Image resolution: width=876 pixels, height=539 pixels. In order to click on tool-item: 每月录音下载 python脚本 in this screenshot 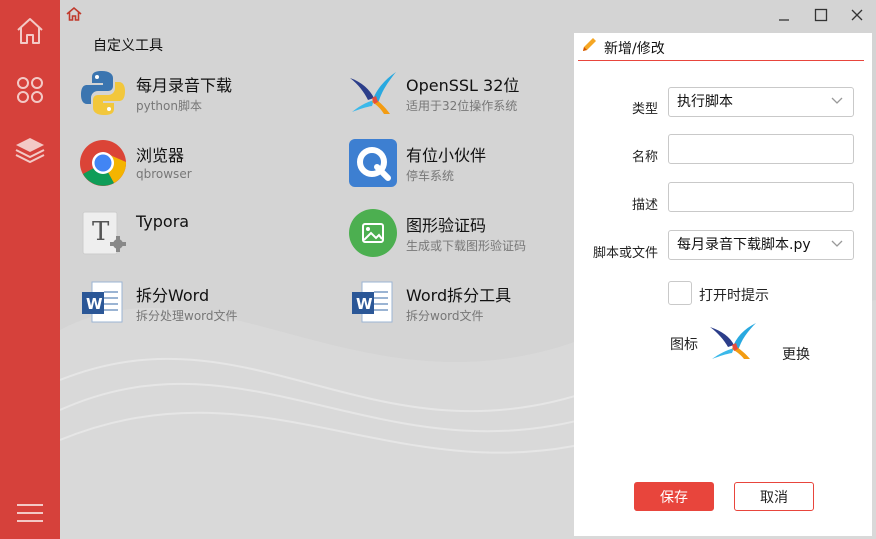, I will do `click(198, 96)`.